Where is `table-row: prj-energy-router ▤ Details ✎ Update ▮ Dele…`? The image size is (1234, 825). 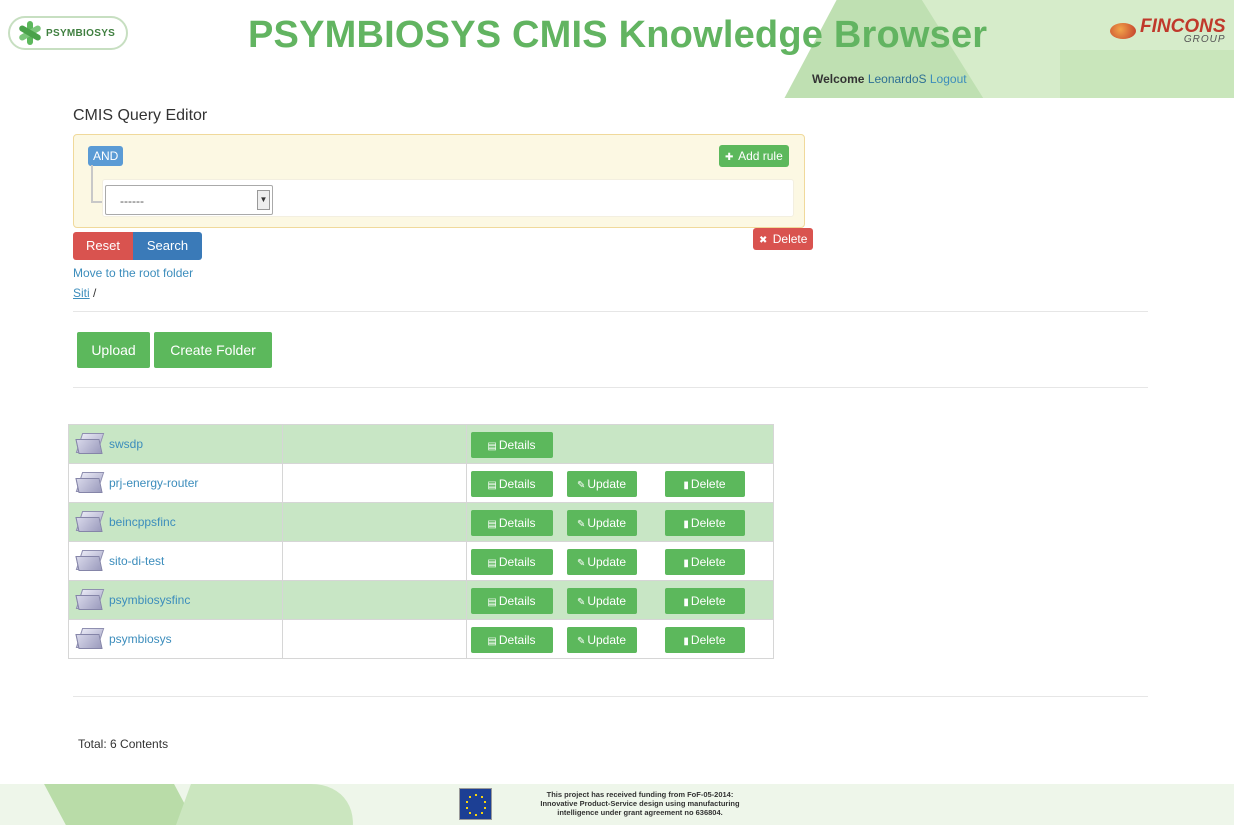
table-row: prj-energy-router ▤ Details ✎ Update ▮ Dele… is located at coordinates (421, 483).